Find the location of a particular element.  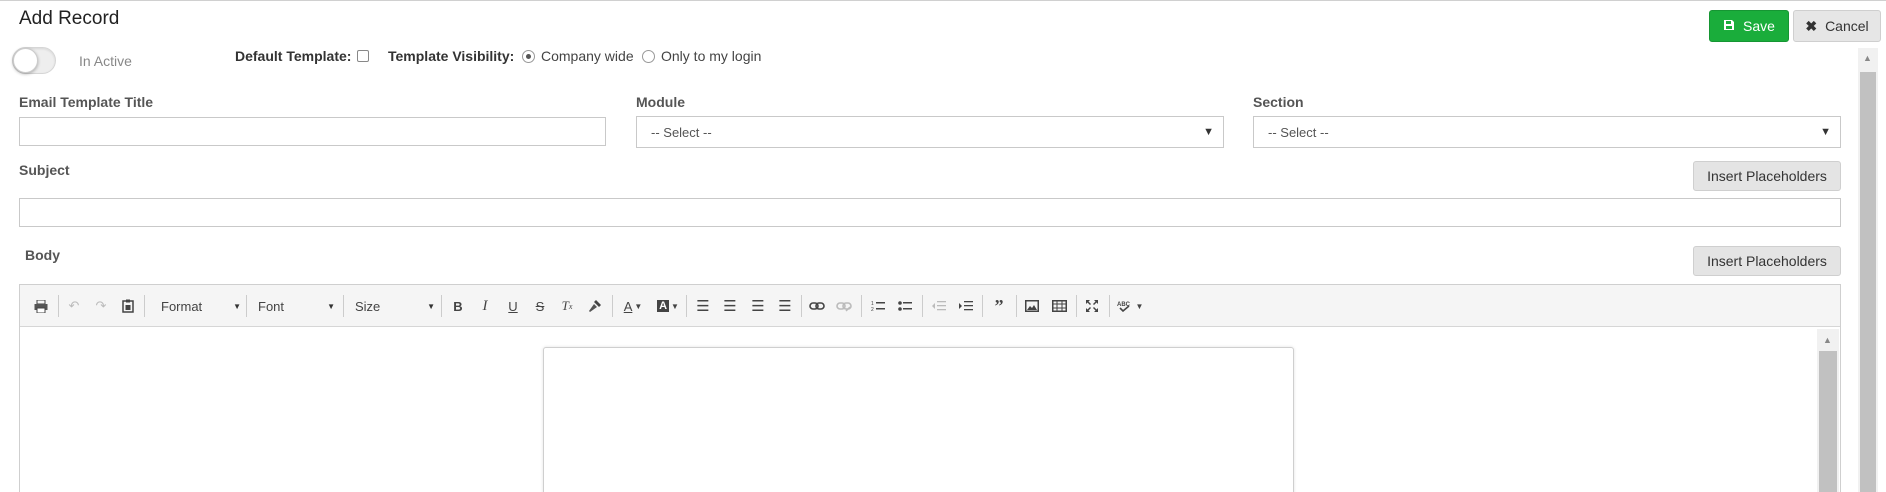

template-visibility-label: Template Visibility: is located at coordinates (451, 56).